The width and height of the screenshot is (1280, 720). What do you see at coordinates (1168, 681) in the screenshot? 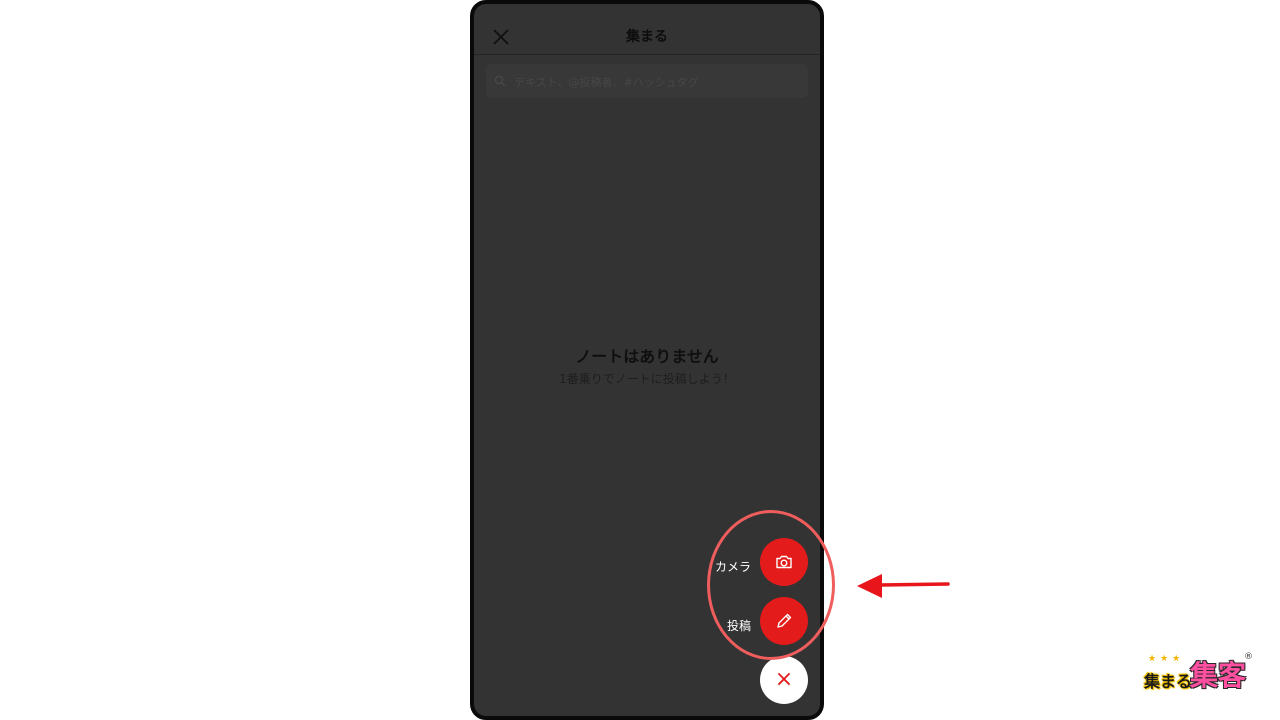
I see `logo-small-text: 集まる` at bounding box center [1168, 681].